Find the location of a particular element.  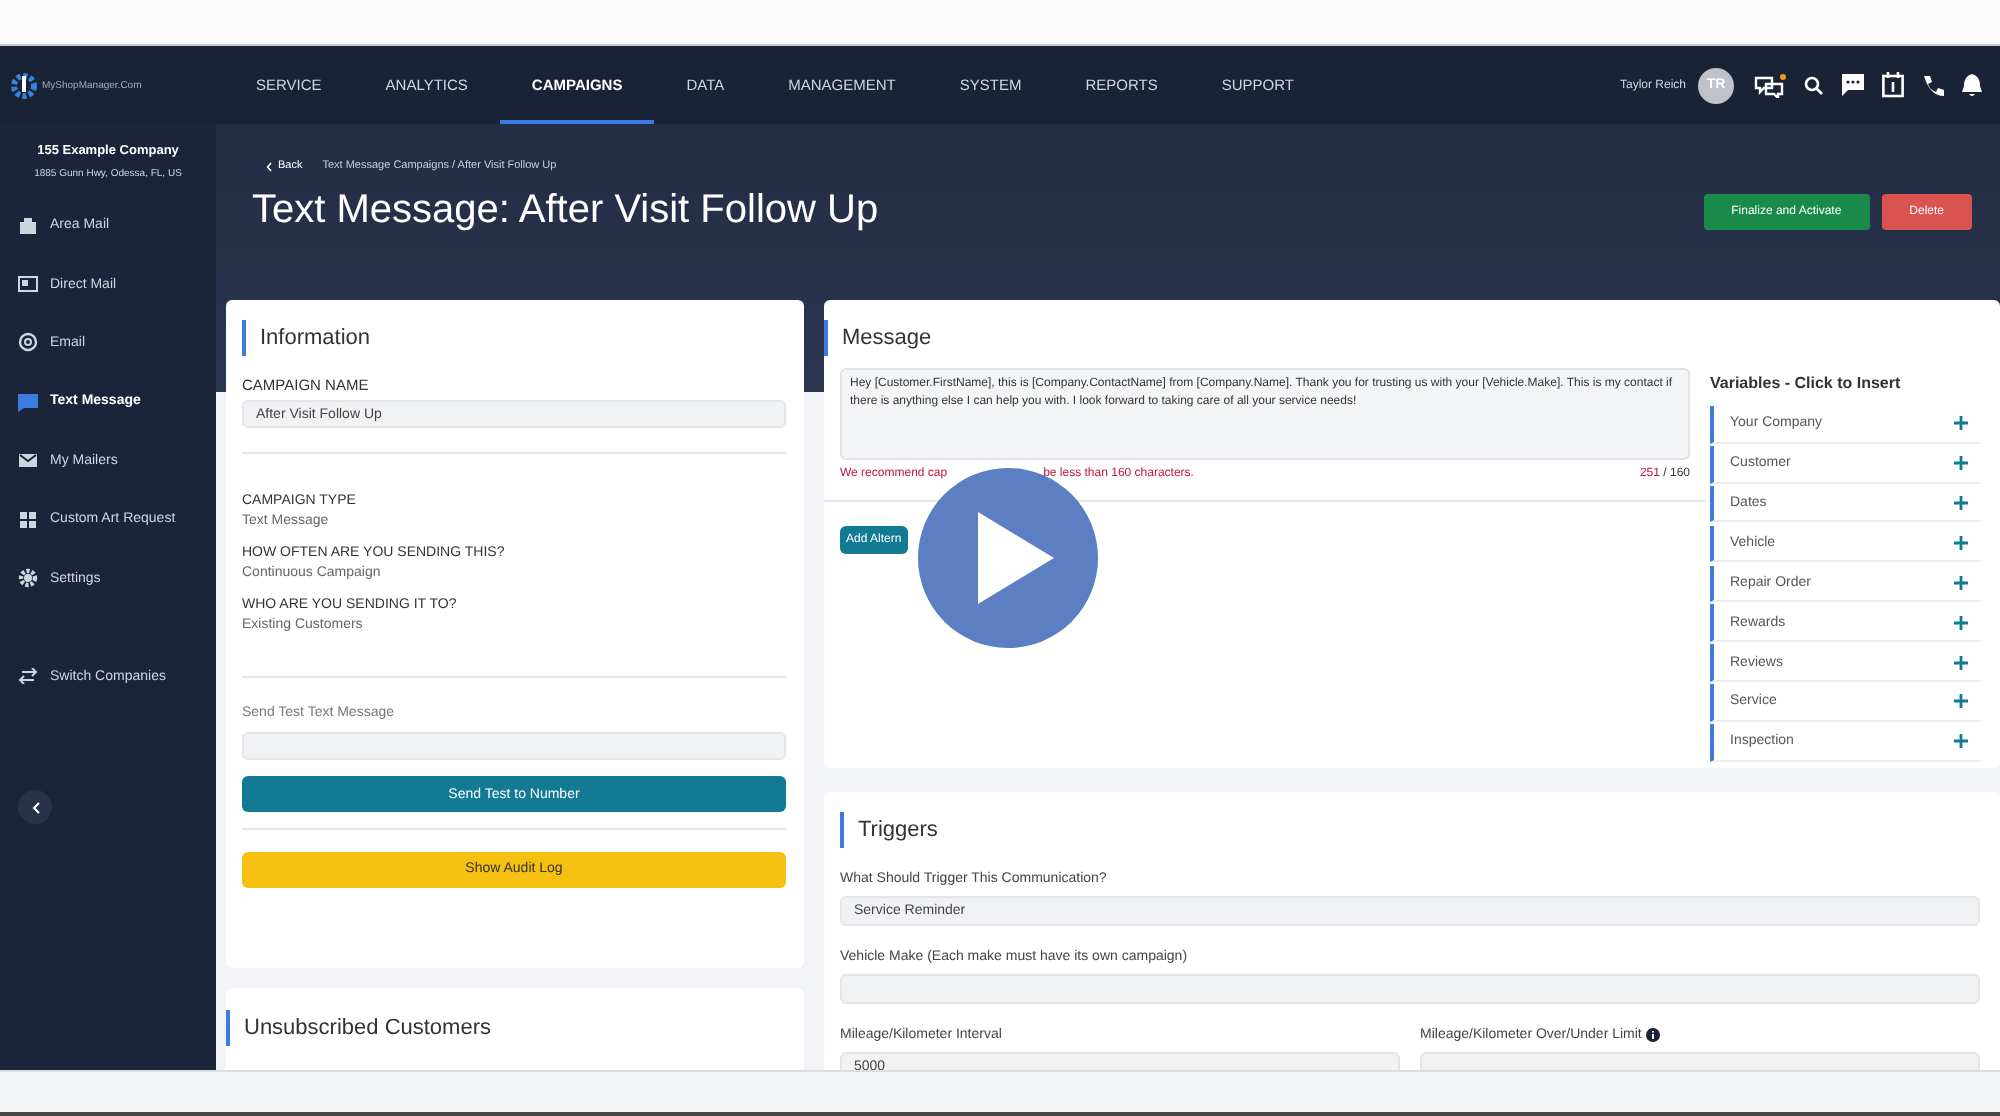

card-title: Information is located at coordinates (514, 338).